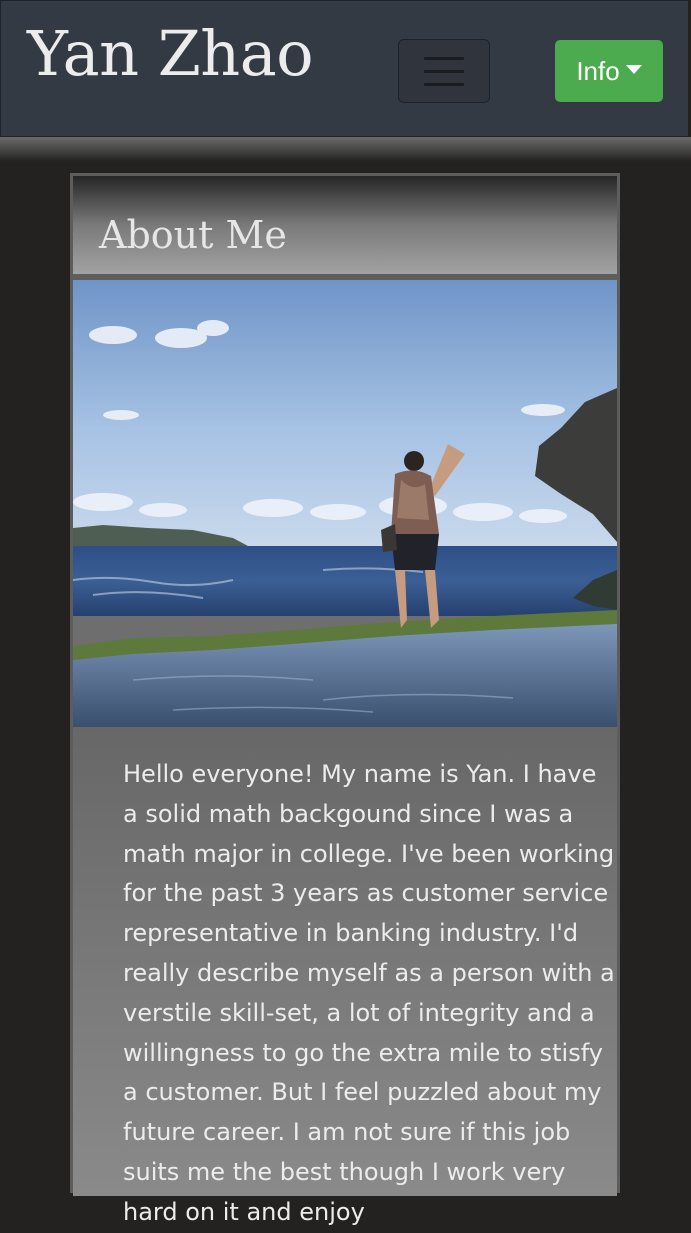 Image resolution: width=691 pixels, height=1233 pixels. I want to click on caret-down-icon, so click(633, 69).